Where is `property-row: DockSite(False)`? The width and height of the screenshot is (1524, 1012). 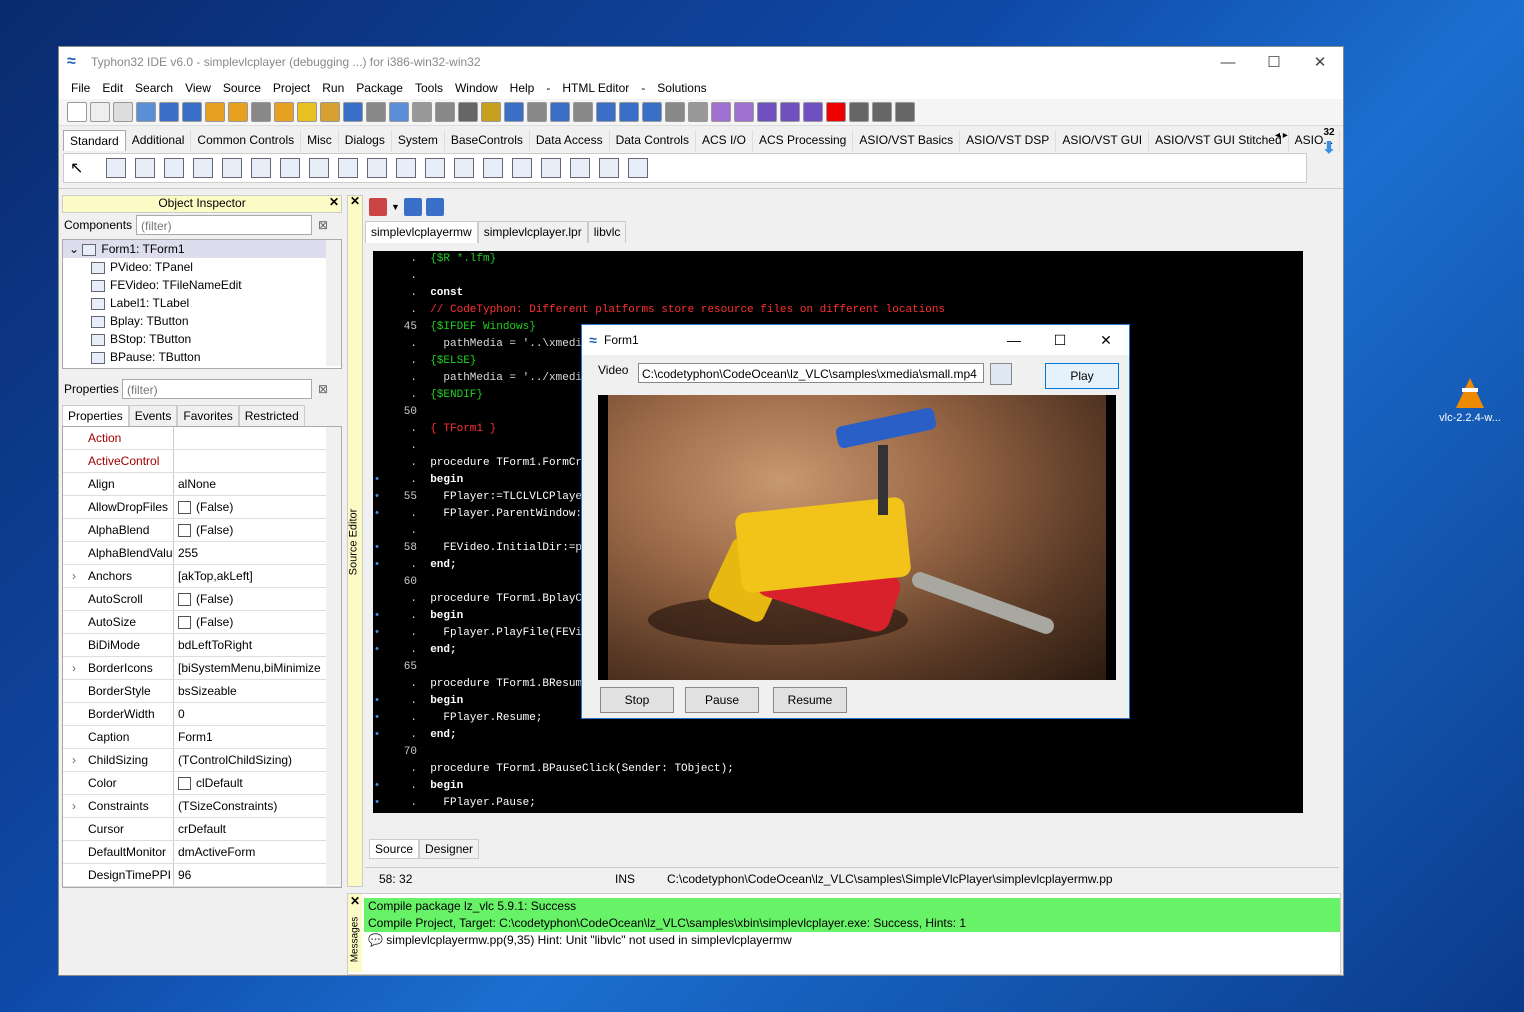 property-row: DockSite(False) is located at coordinates (202, 887).